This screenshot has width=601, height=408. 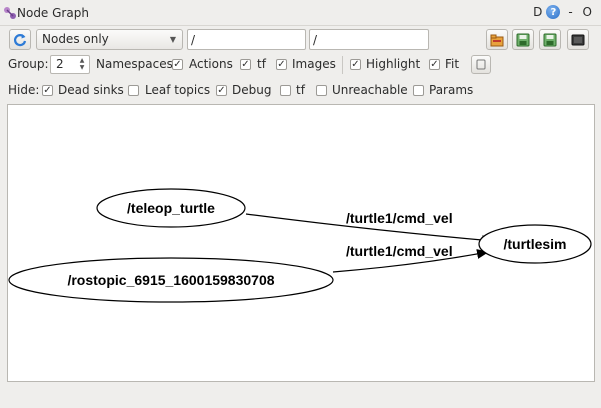 I want to click on unreachable-label: Unreachable, so click(x=370, y=90).